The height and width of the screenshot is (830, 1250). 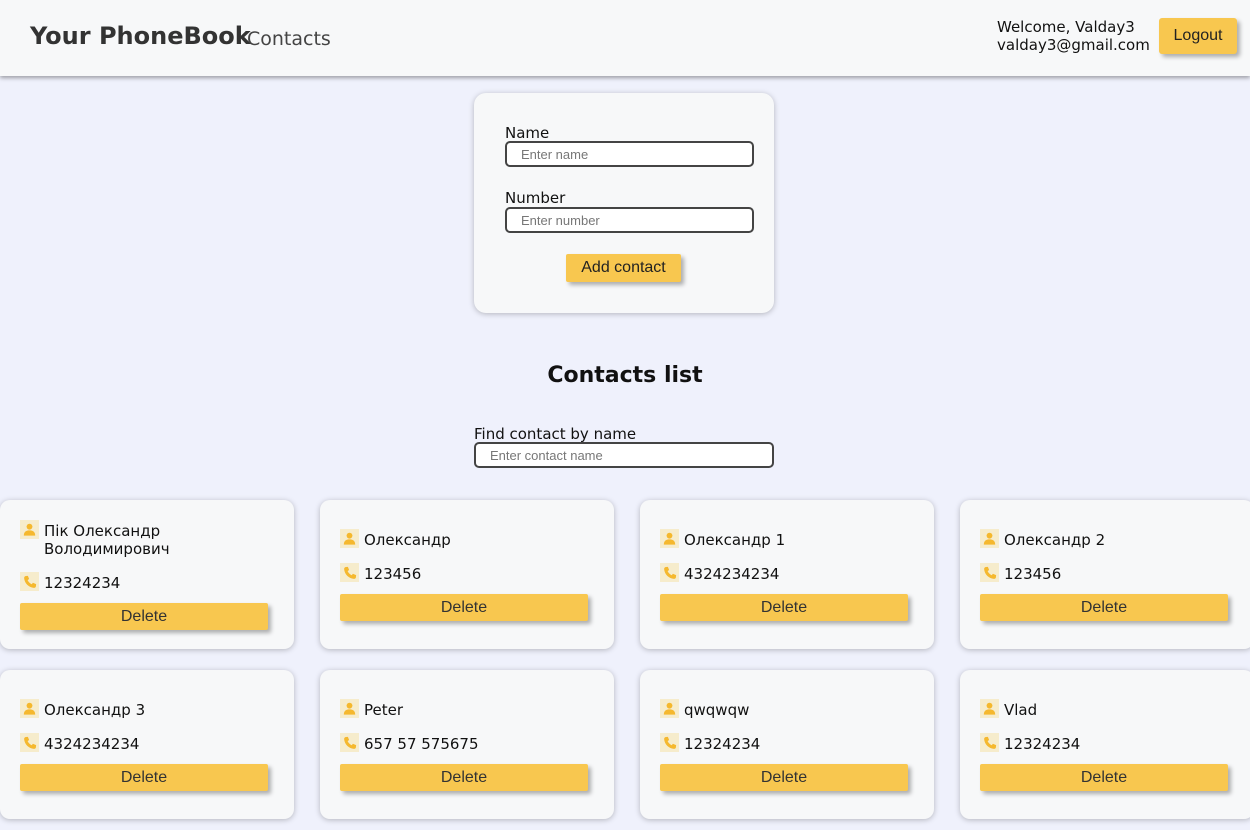 What do you see at coordinates (1073, 45) in the screenshot?
I see `user-email: valday3@gmail.com` at bounding box center [1073, 45].